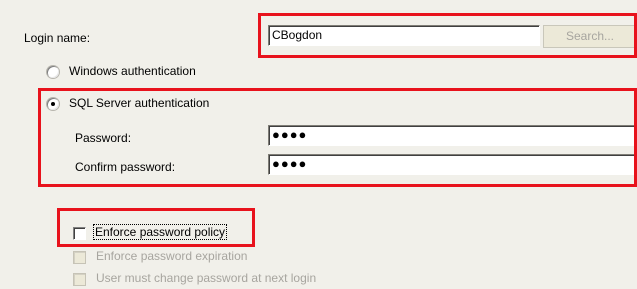 Image resolution: width=637 pixels, height=289 pixels. Describe the element at coordinates (172, 256) in the screenshot. I see `enforce-expiration-label: Enforce password expiration` at that location.